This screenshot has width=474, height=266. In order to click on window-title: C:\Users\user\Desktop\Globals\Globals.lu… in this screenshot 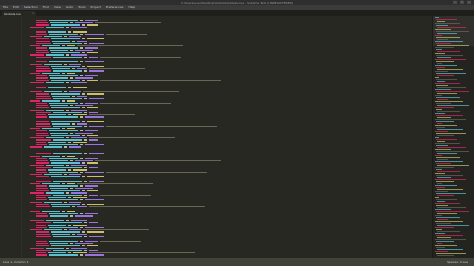, I will do `click(237, 2)`.